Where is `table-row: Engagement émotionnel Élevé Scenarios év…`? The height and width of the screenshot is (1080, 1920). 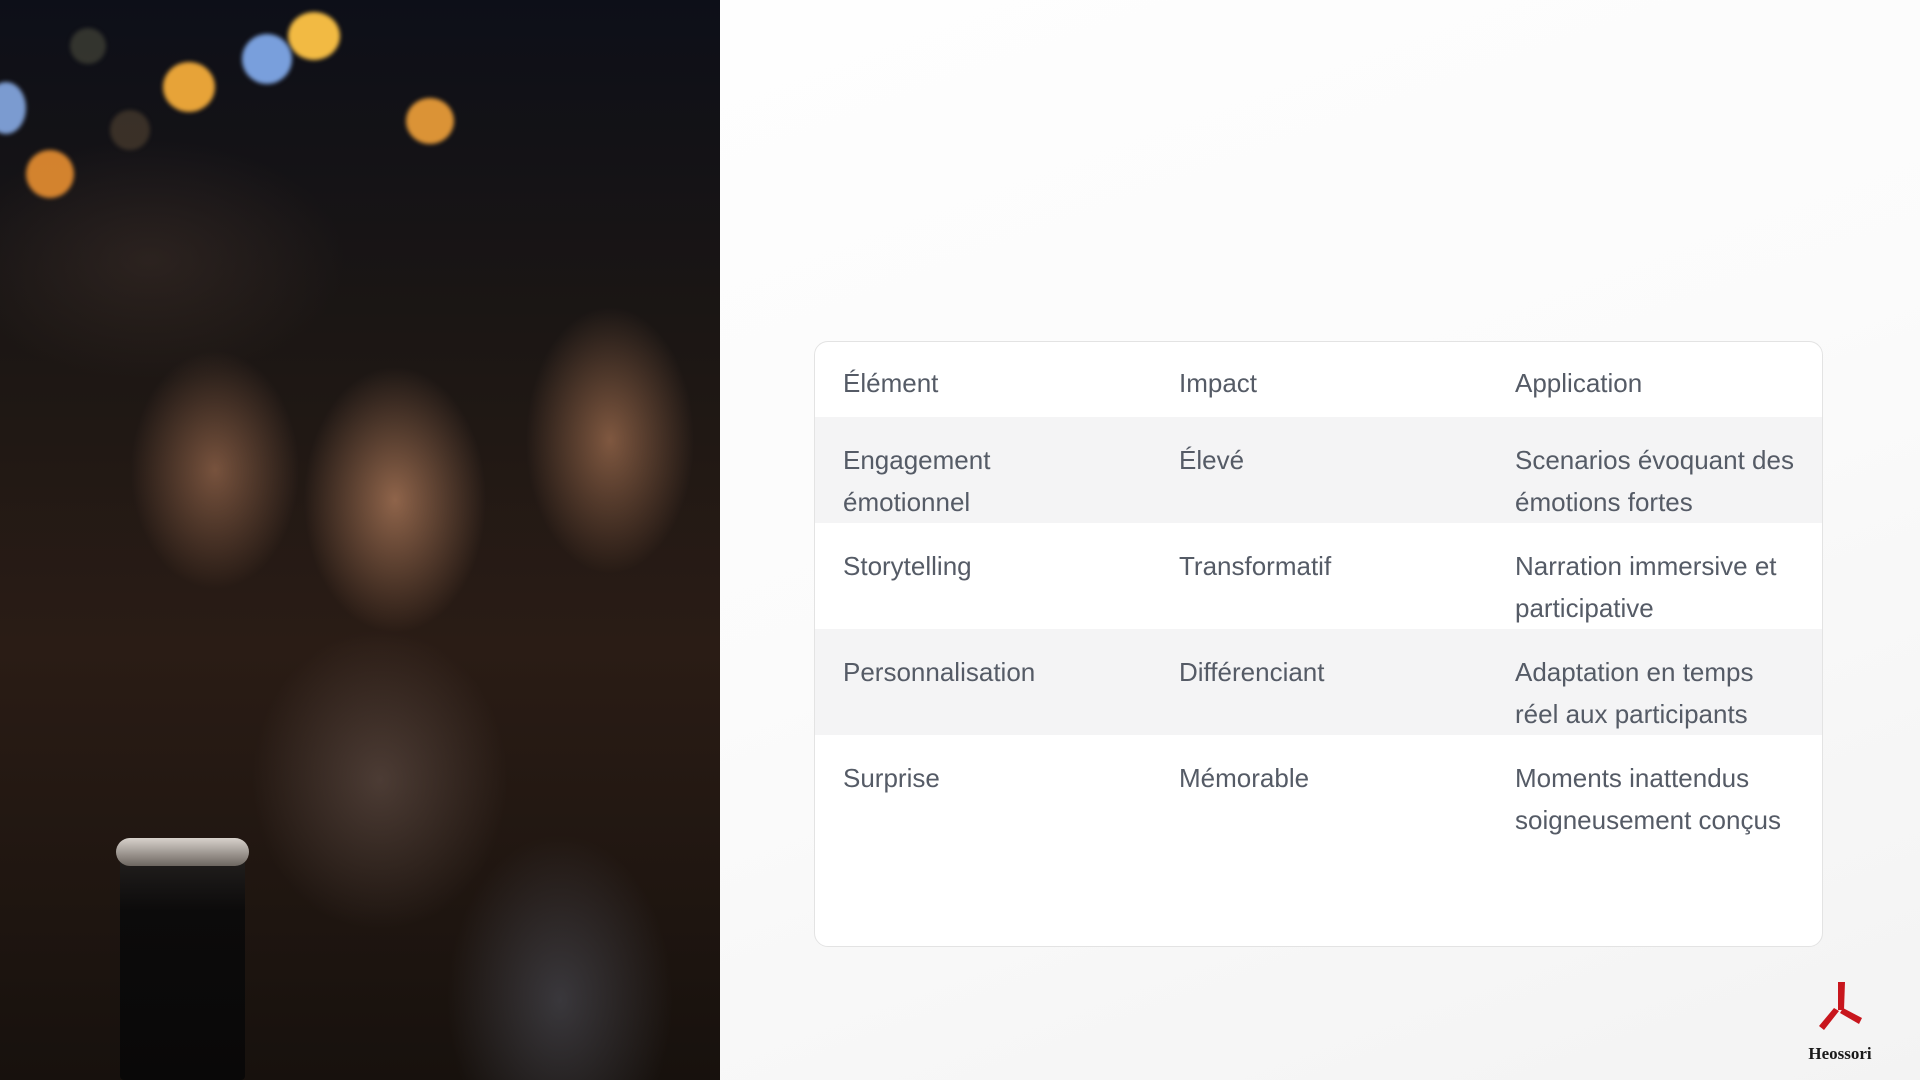 table-row: Engagement émotionnel Élevé Scenarios év… is located at coordinates (1318, 470).